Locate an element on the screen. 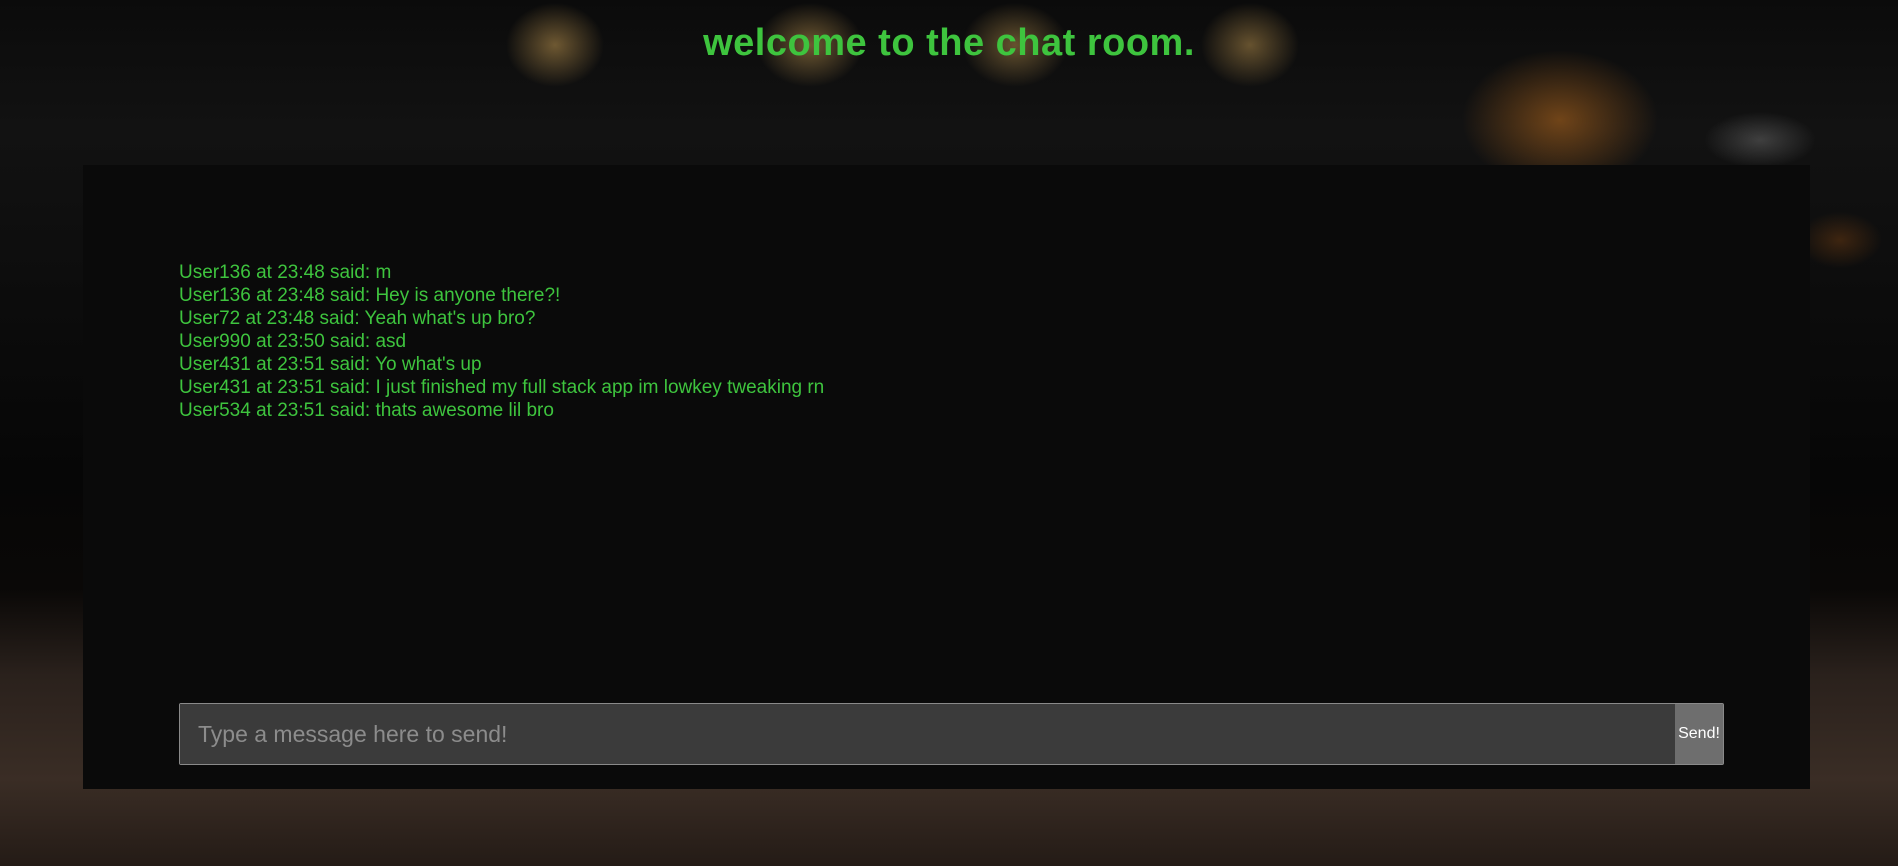  message-composer: Send! is located at coordinates (951, 734).